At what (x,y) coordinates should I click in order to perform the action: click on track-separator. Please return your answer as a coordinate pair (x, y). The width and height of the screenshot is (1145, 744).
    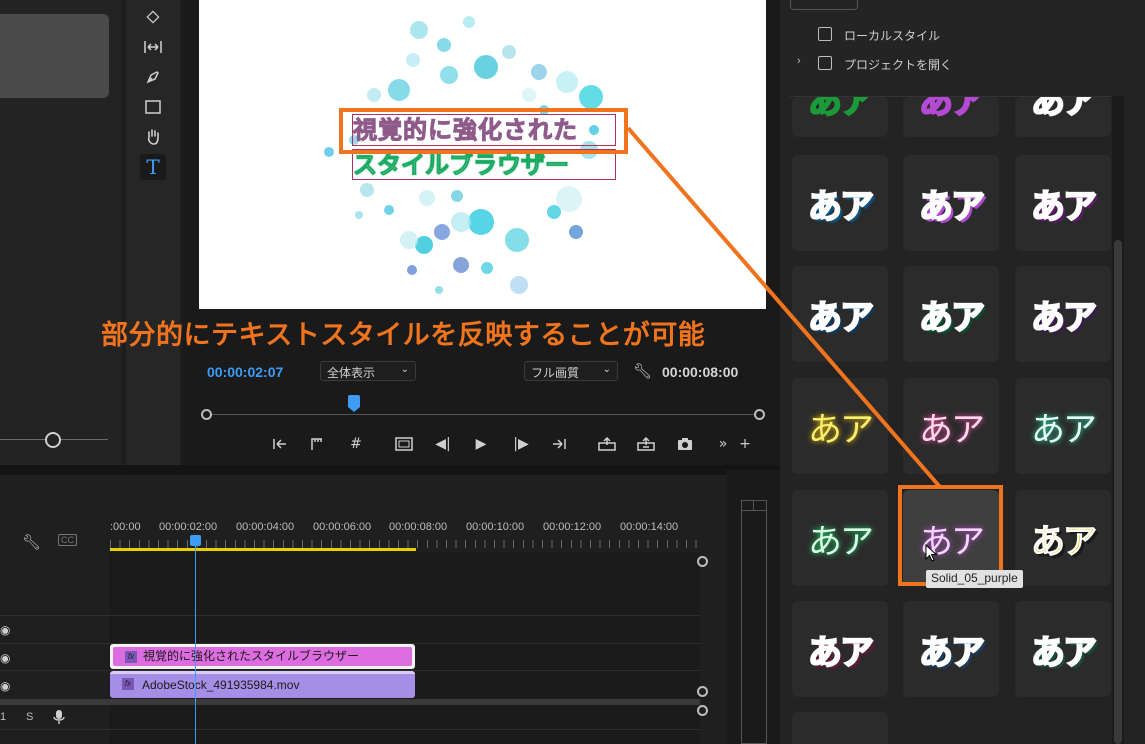
    Looking at the image, I should click on (350, 702).